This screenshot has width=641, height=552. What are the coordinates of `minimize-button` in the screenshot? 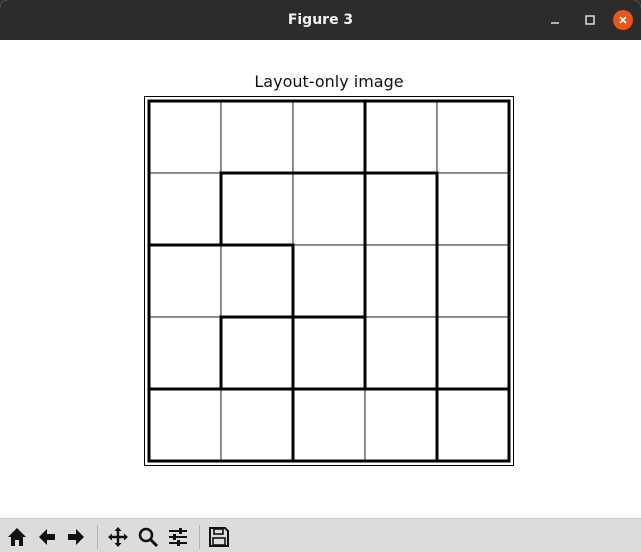 It's located at (555, 20).